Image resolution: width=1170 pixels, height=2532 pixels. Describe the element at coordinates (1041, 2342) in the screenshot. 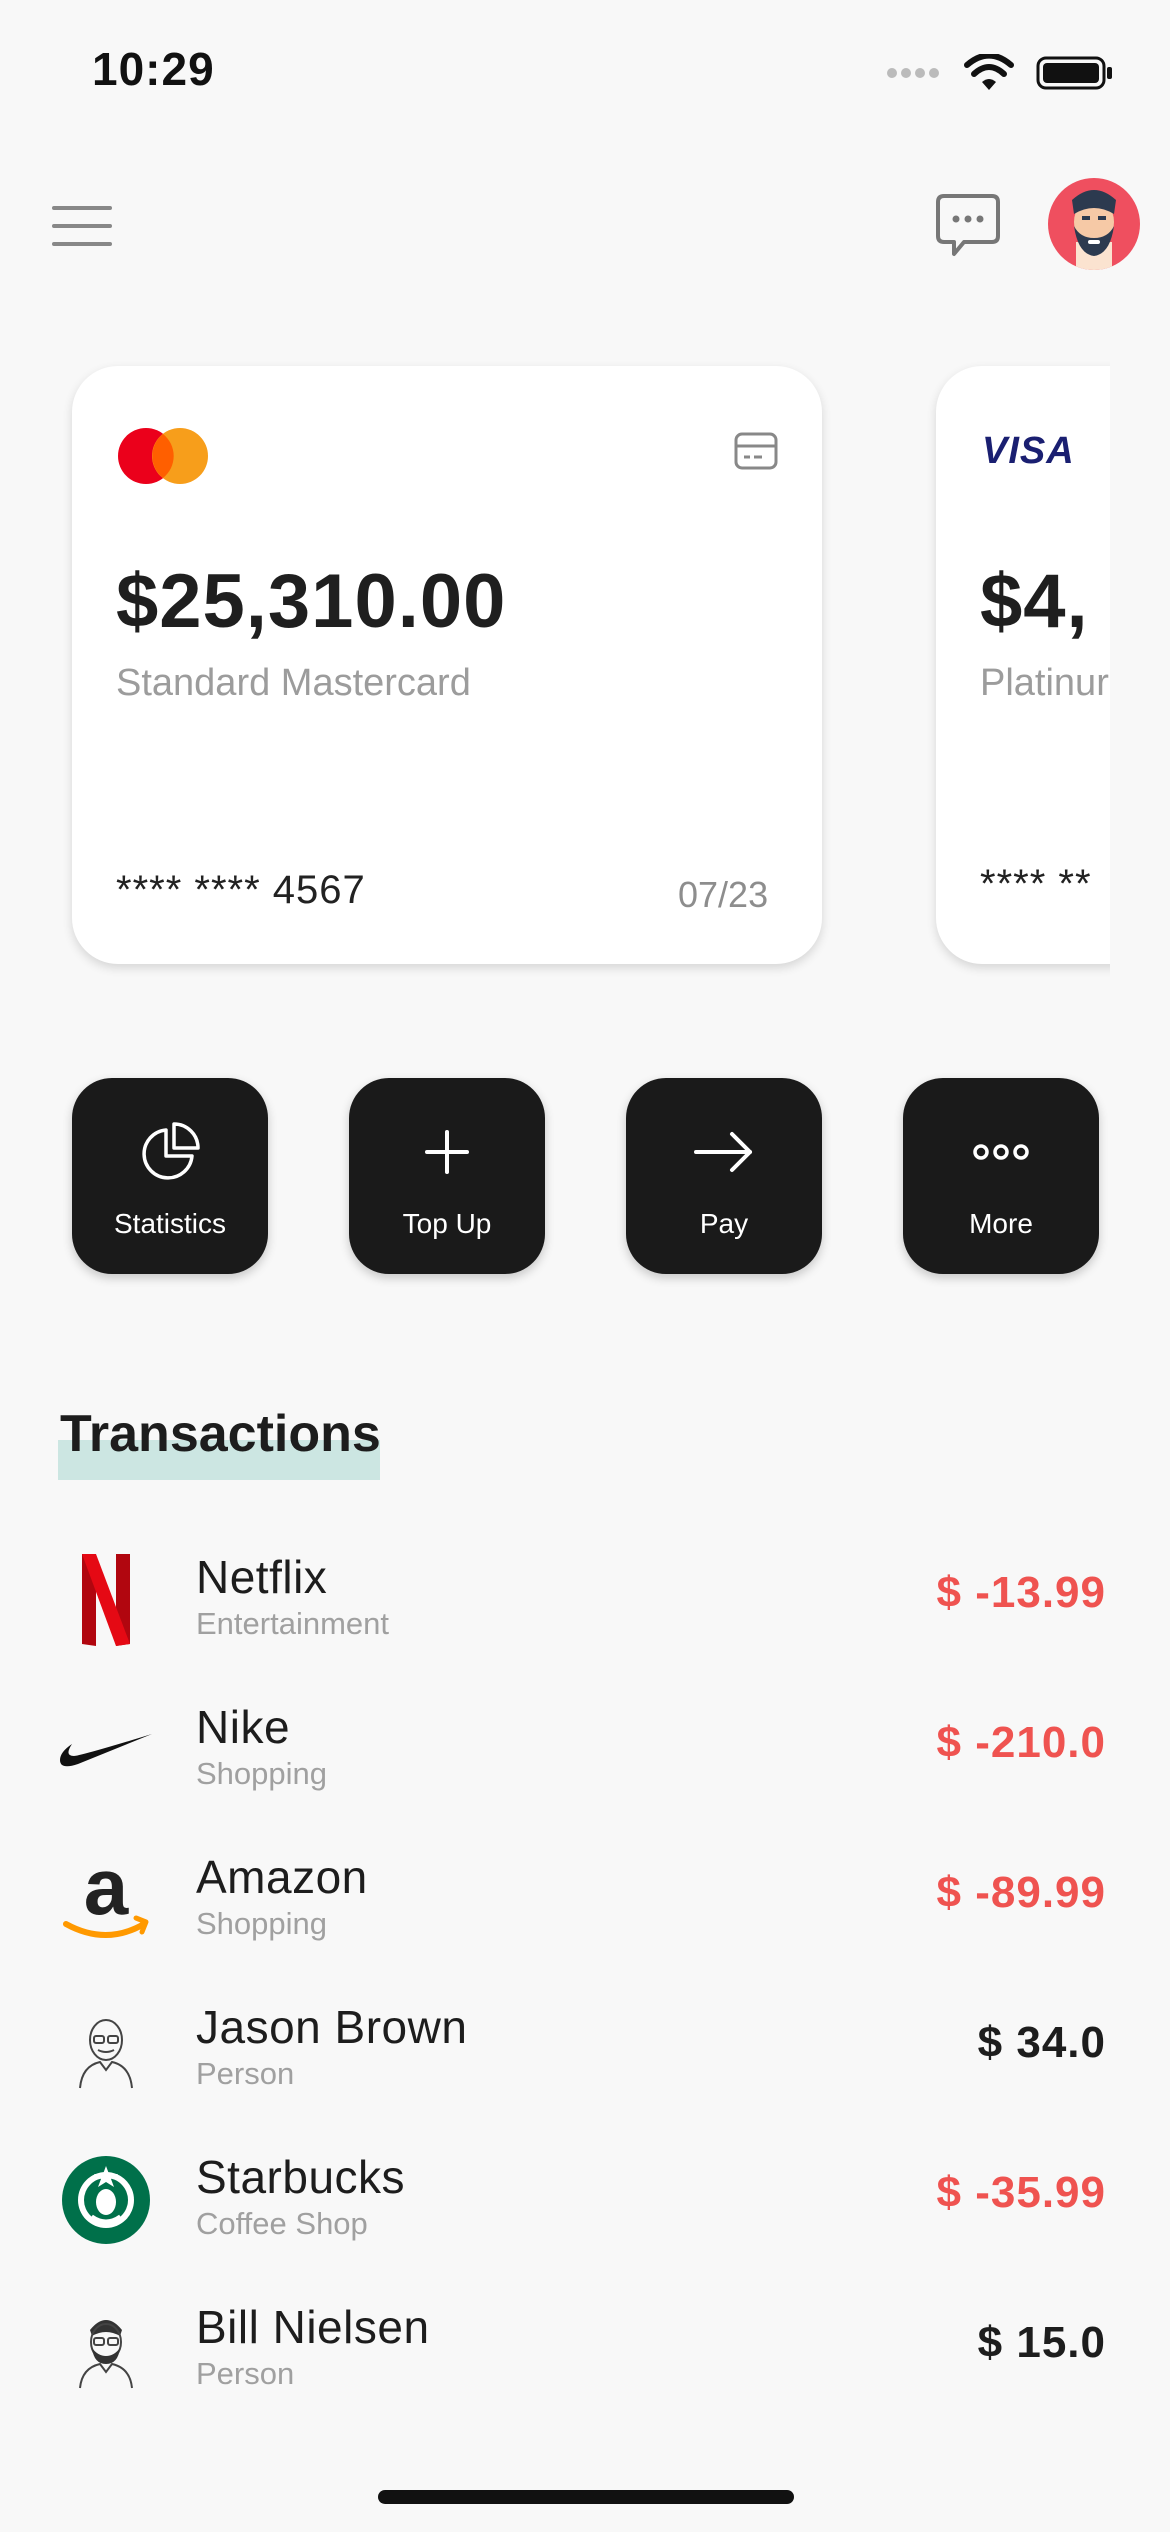

I see `transaction-amount: $ 15.0` at that location.